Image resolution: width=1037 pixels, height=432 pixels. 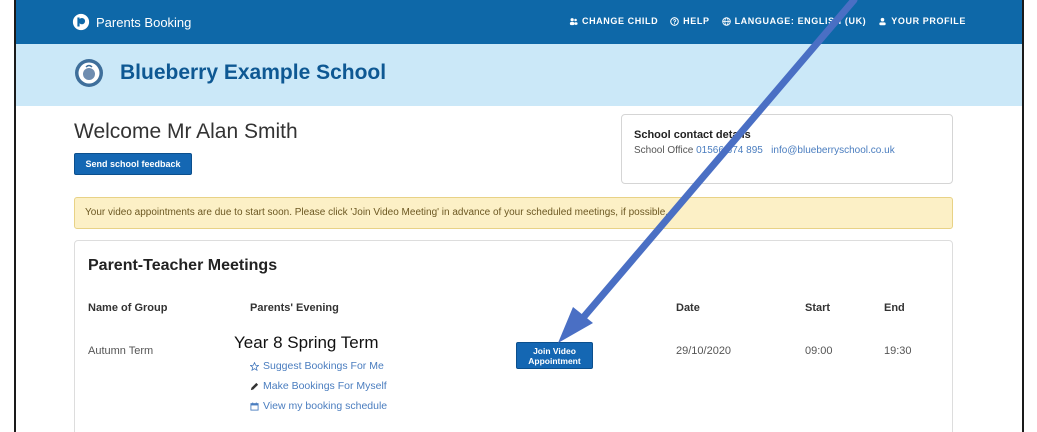 What do you see at coordinates (254, 366) in the screenshot?
I see `star-icon` at bounding box center [254, 366].